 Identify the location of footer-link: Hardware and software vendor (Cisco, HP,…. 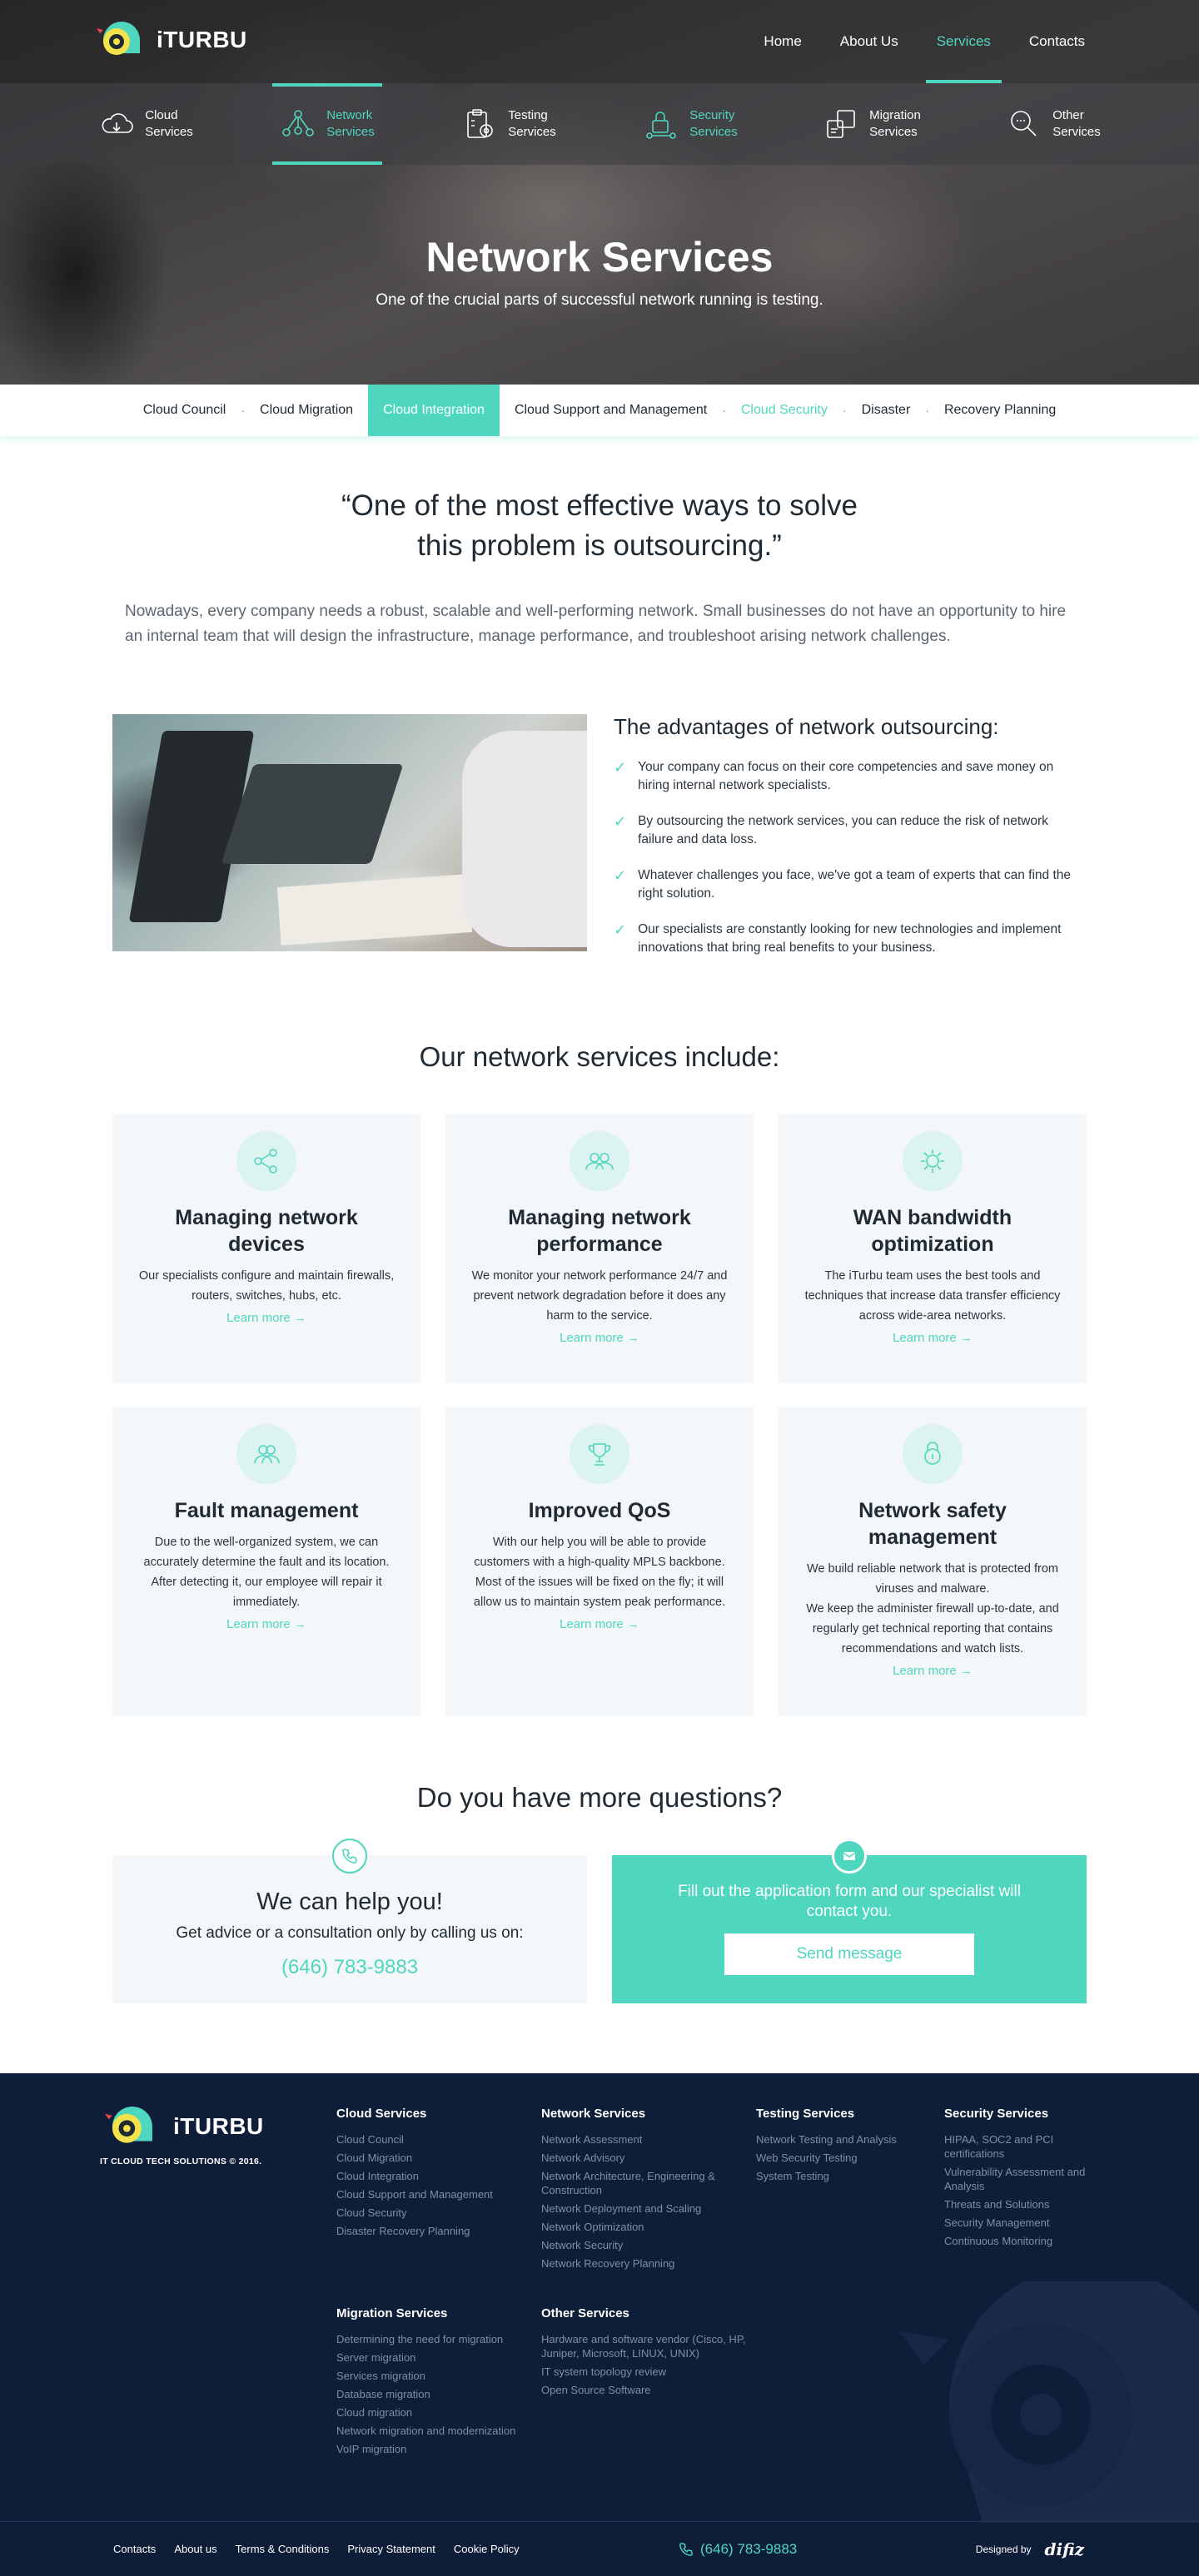
(649, 2346).